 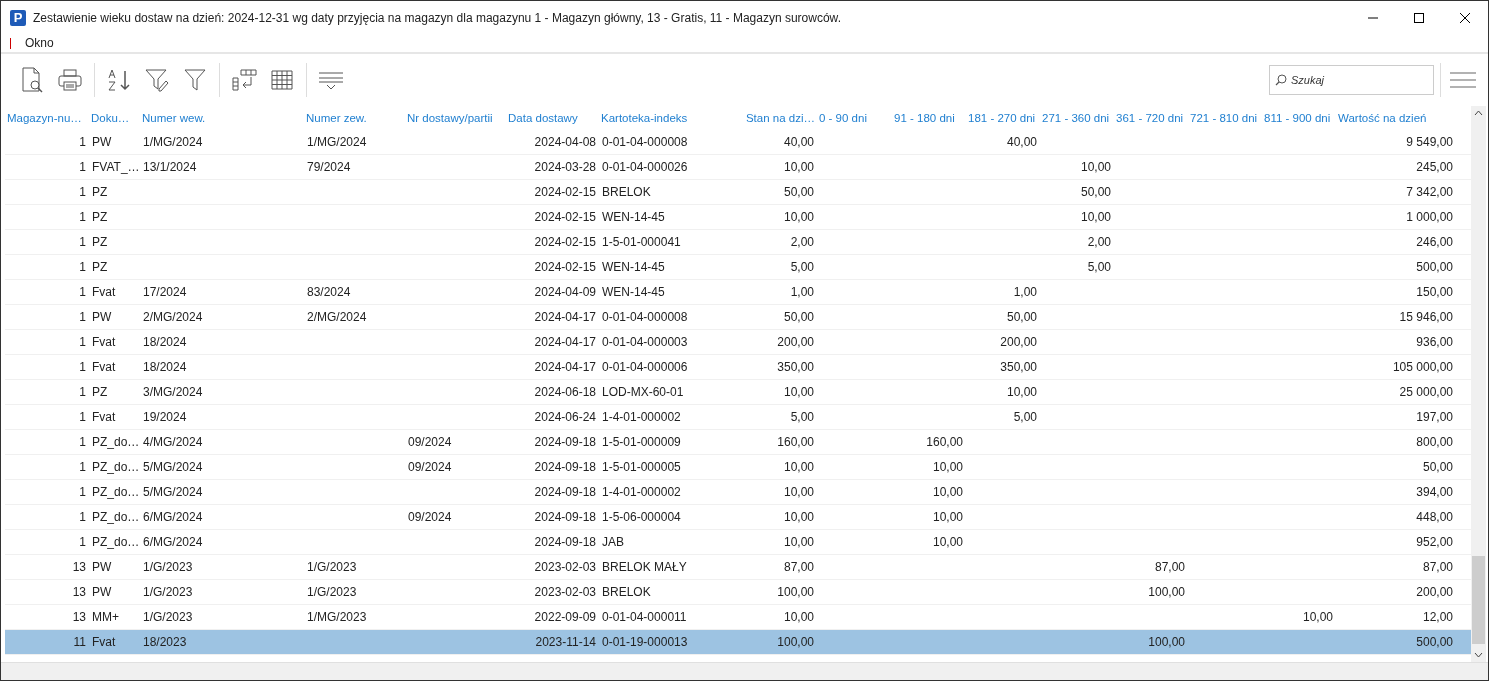 I want to click on table-cell-text: 1 000,00, so click(x=1429, y=217).